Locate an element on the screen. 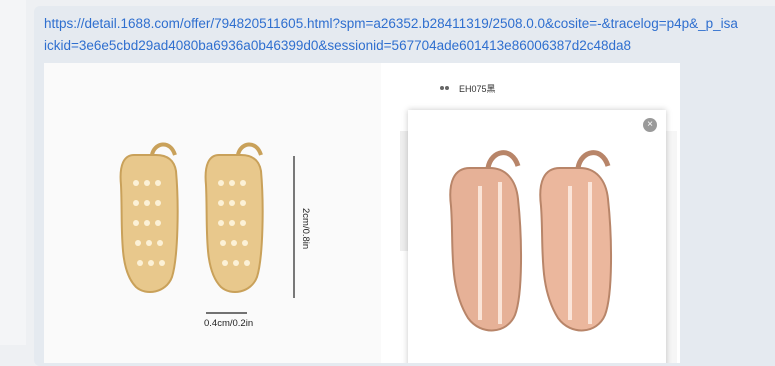 The width and height of the screenshot is (775, 366). earring-left is located at coordinates (149, 218).